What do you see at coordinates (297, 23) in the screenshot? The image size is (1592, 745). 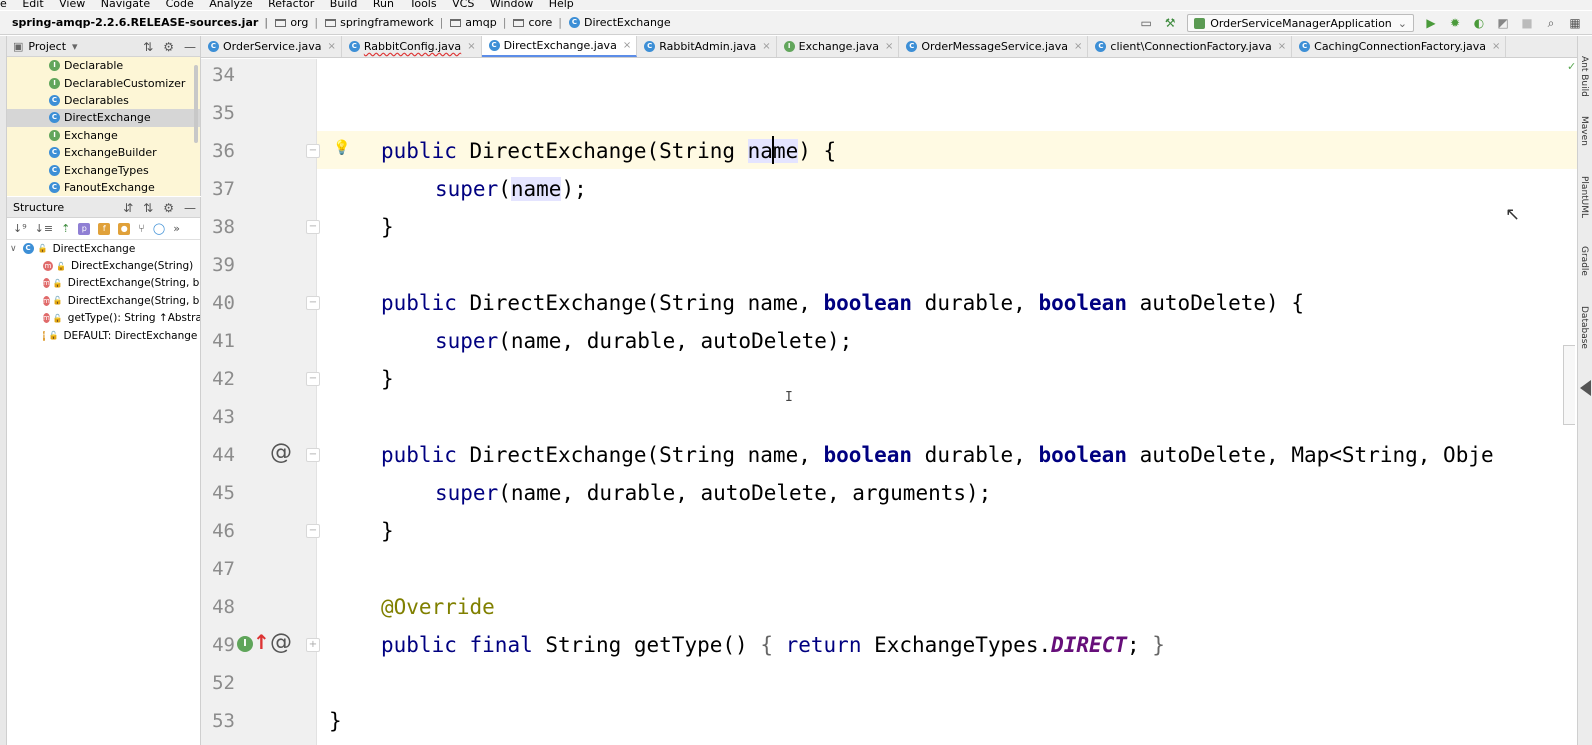 I see `breadcrumb-org: org |` at bounding box center [297, 23].